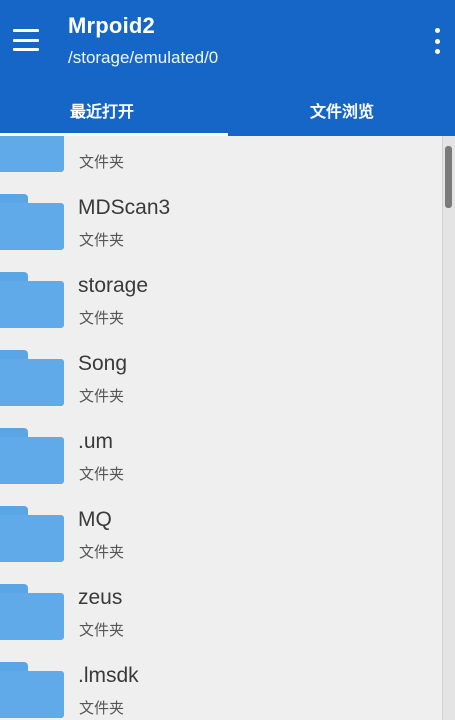  What do you see at coordinates (448, 428) in the screenshot?
I see `scrollbar` at bounding box center [448, 428].